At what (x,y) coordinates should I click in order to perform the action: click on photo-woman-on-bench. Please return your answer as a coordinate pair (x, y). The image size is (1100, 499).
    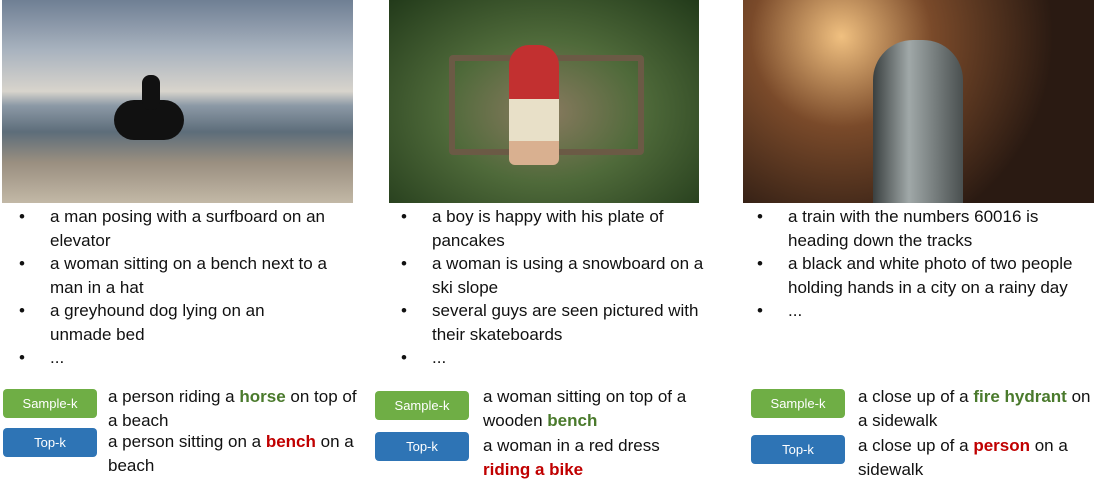
    Looking at the image, I should click on (544, 101).